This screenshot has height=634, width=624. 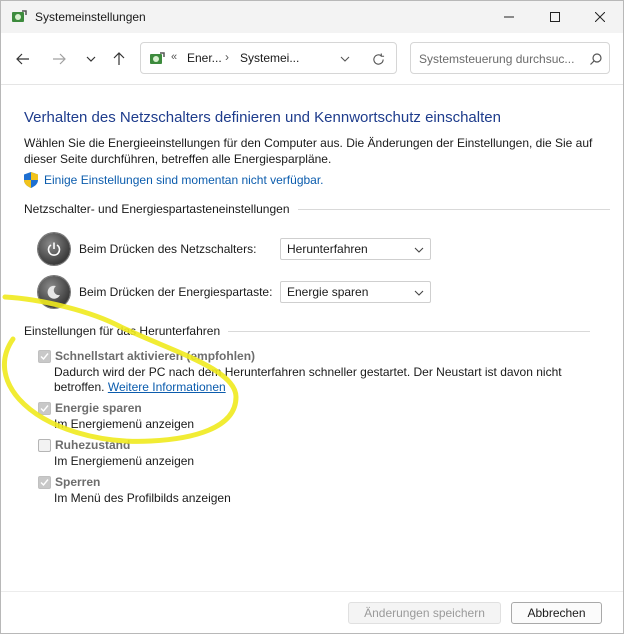 I want to click on sleep-checkbox, so click(x=44, y=408).